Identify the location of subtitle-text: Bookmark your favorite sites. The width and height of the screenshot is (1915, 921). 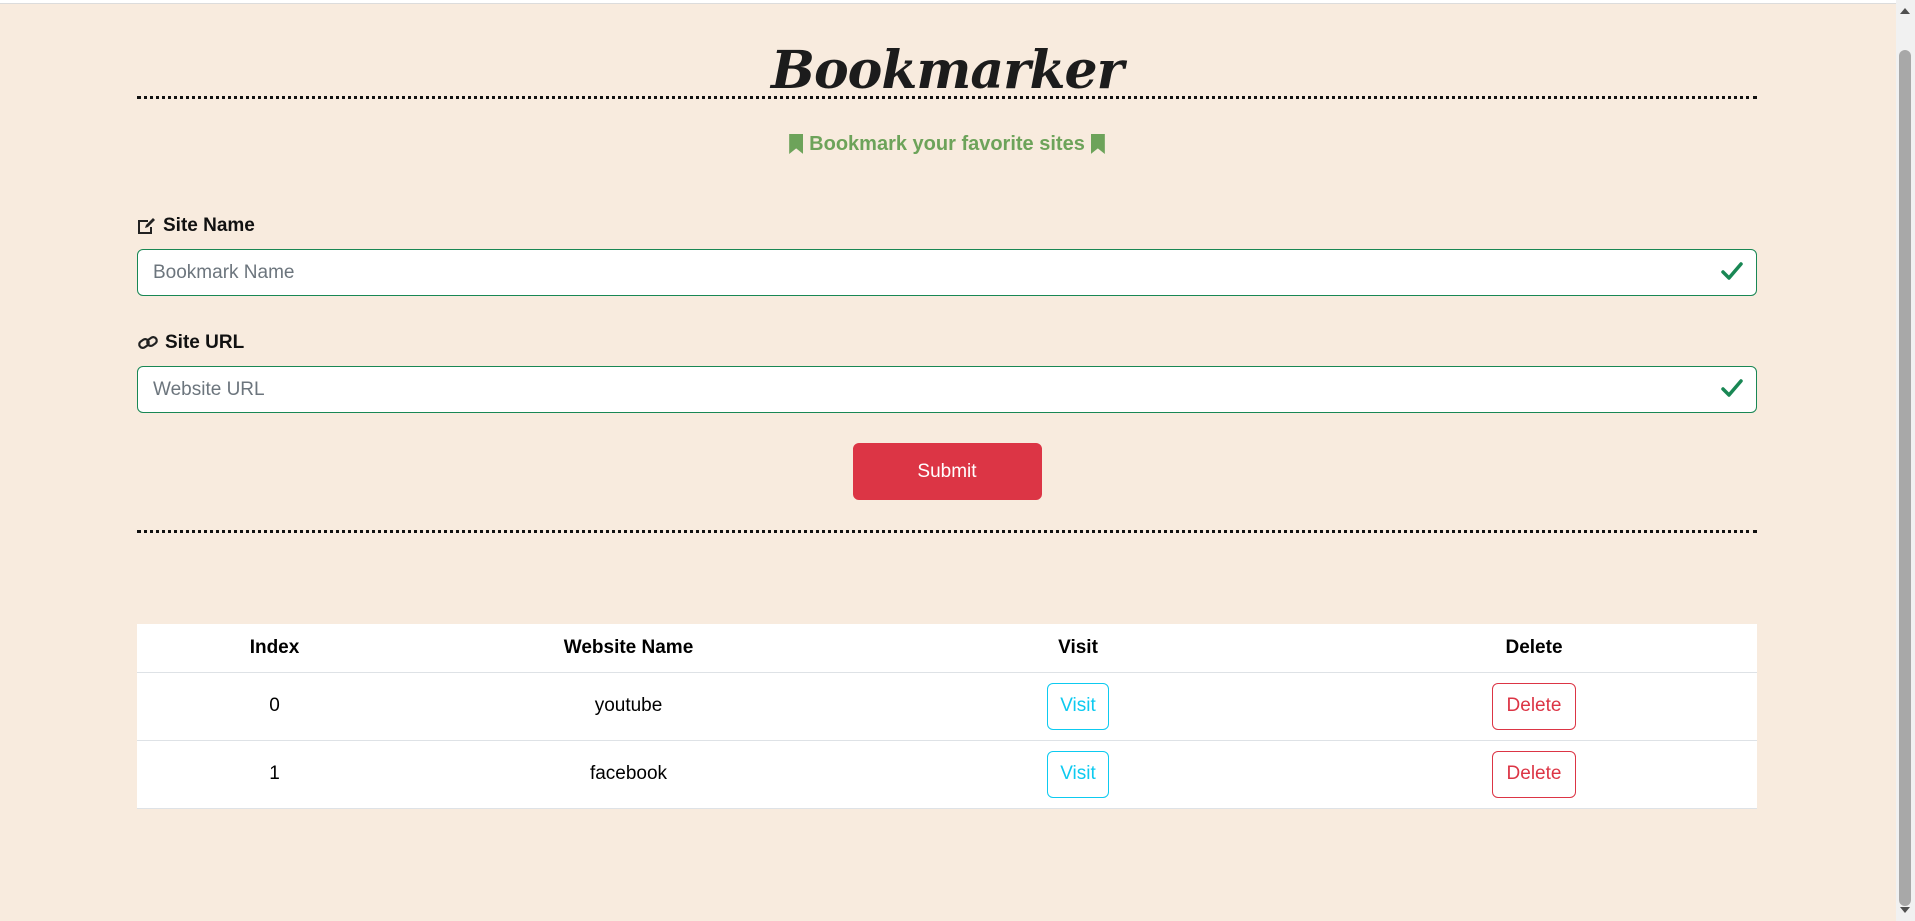
(947, 143).